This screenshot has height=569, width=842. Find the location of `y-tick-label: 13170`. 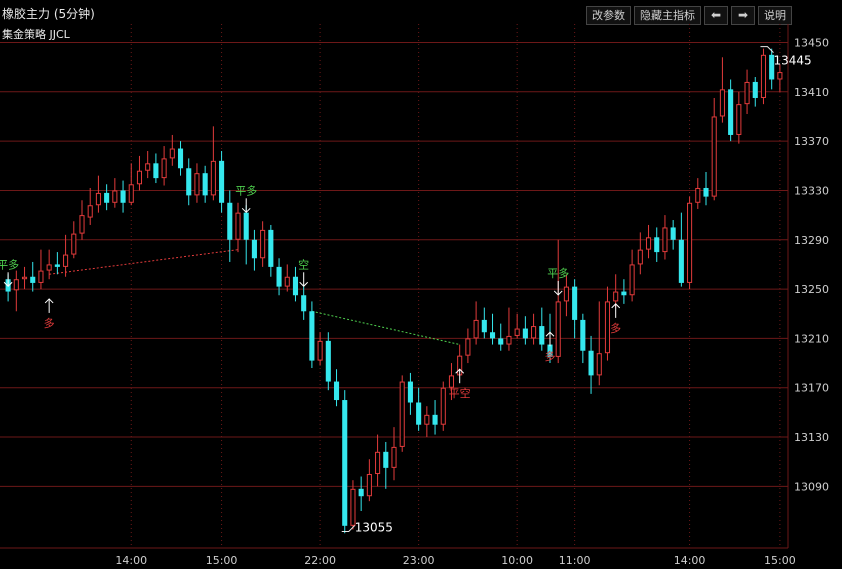

y-tick-label: 13170 is located at coordinates (811, 388).